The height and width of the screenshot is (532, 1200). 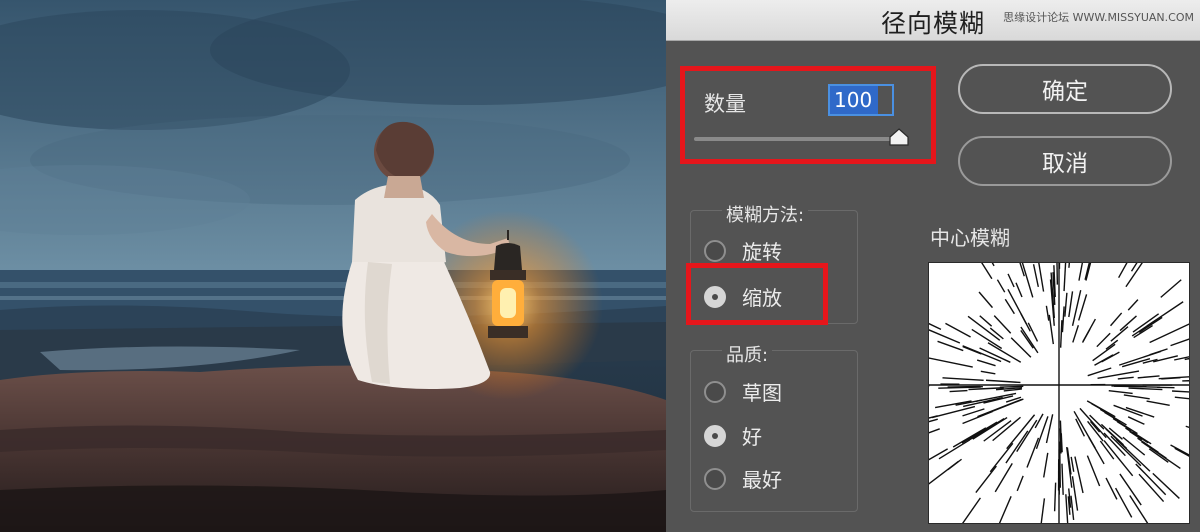 I want to click on radio-spin-button, so click(x=715, y=250).